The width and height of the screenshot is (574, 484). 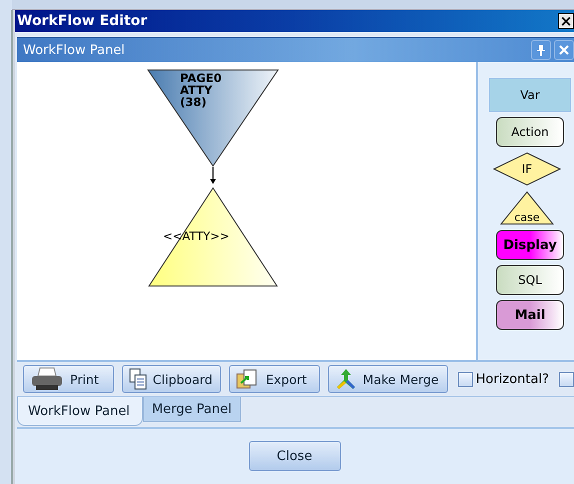 What do you see at coordinates (73, 50) in the screenshot?
I see `panel-title: WorkFlow Panel` at bounding box center [73, 50].